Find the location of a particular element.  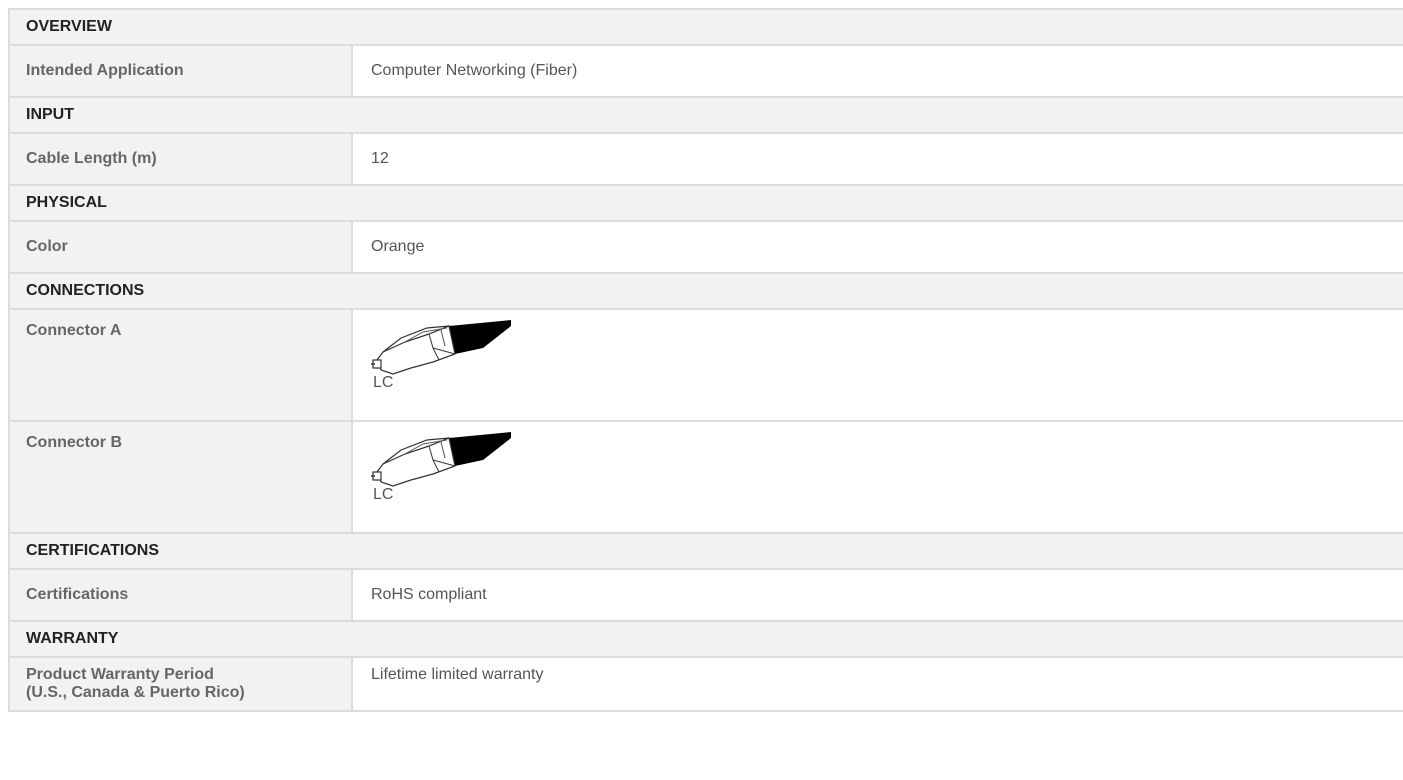

spec-label: Certifications is located at coordinates (181, 595).